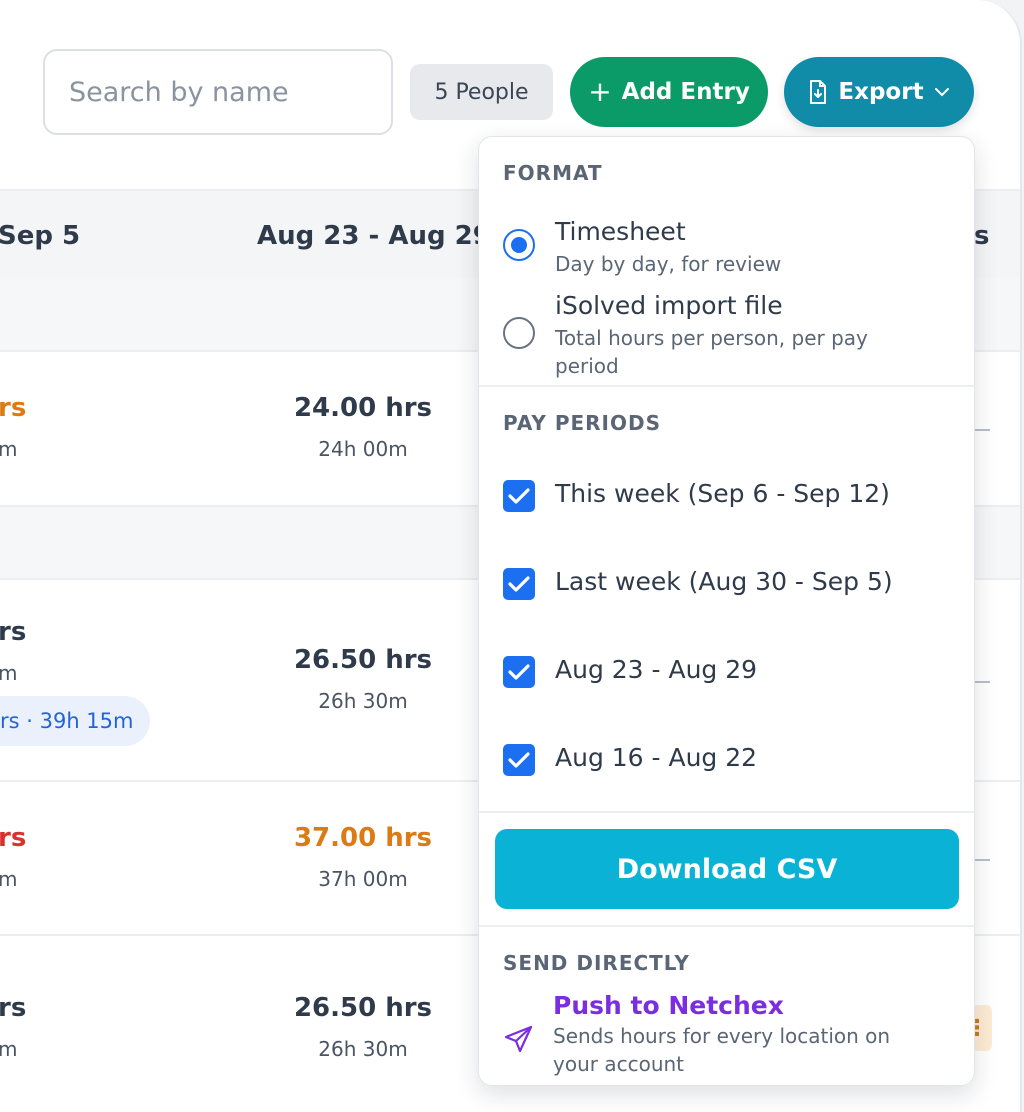  What do you see at coordinates (596, 963) in the screenshot?
I see `send-directly-section-title: SEND DIRECTLY` at bounding box center [596, 963].